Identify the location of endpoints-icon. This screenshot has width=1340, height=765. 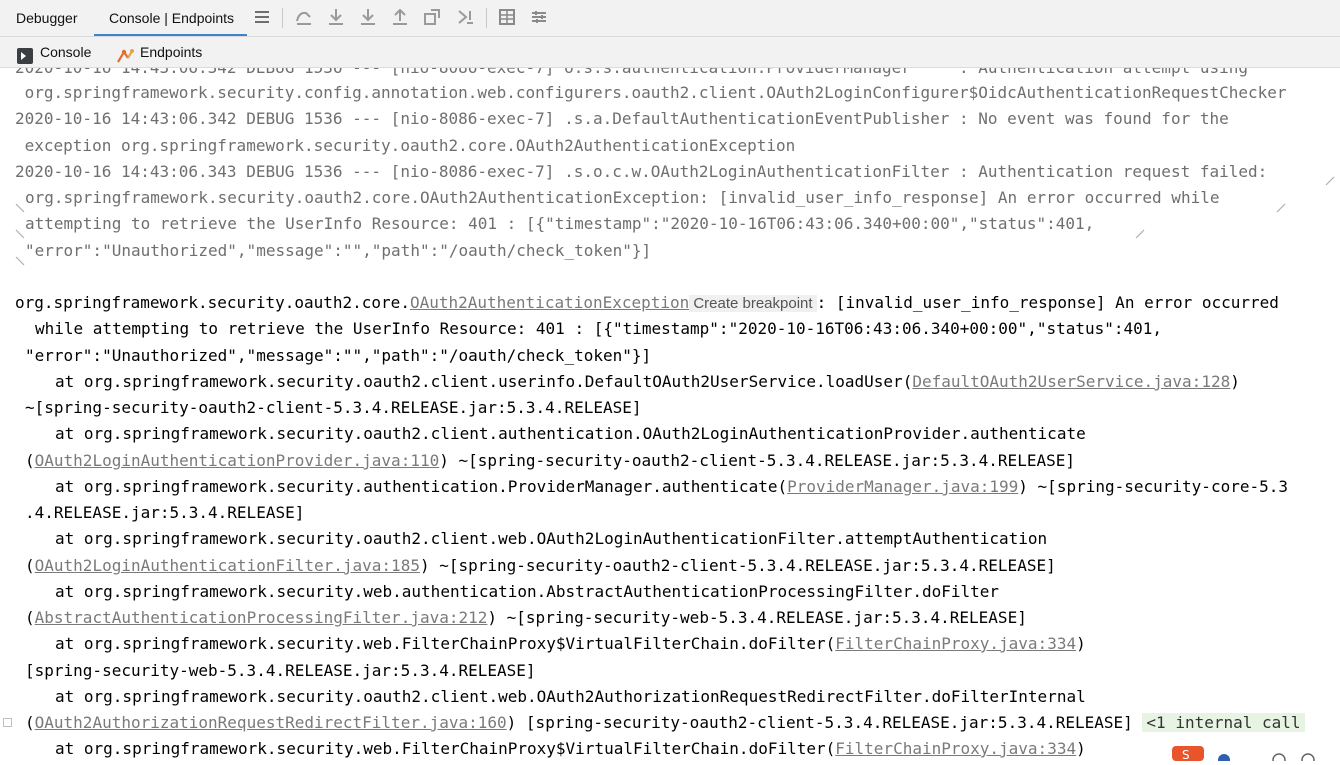
(126, 53).